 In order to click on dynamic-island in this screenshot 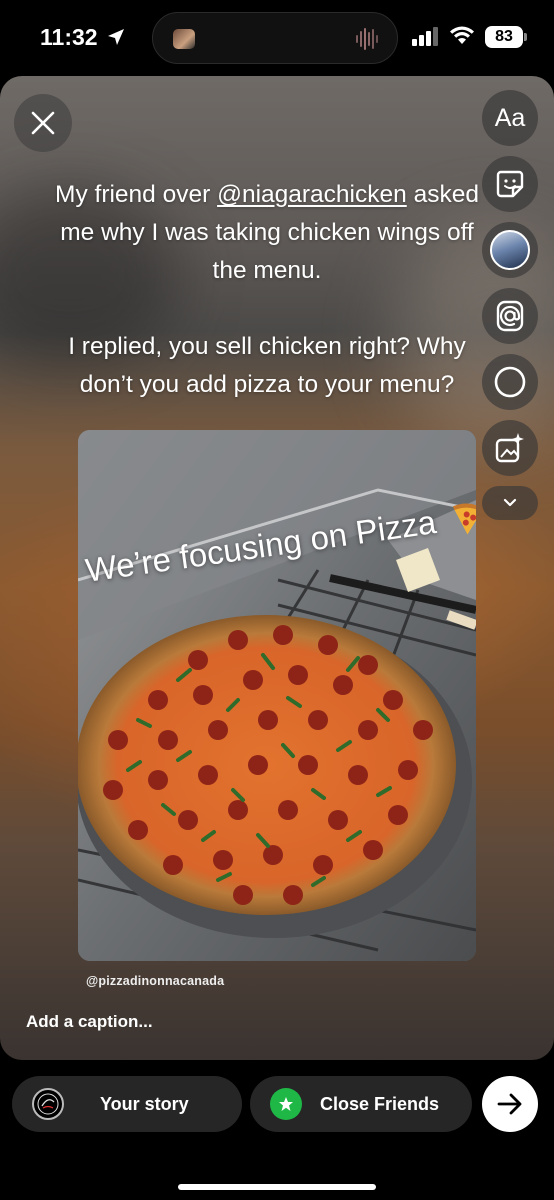, I will do `click(275, 38)`.